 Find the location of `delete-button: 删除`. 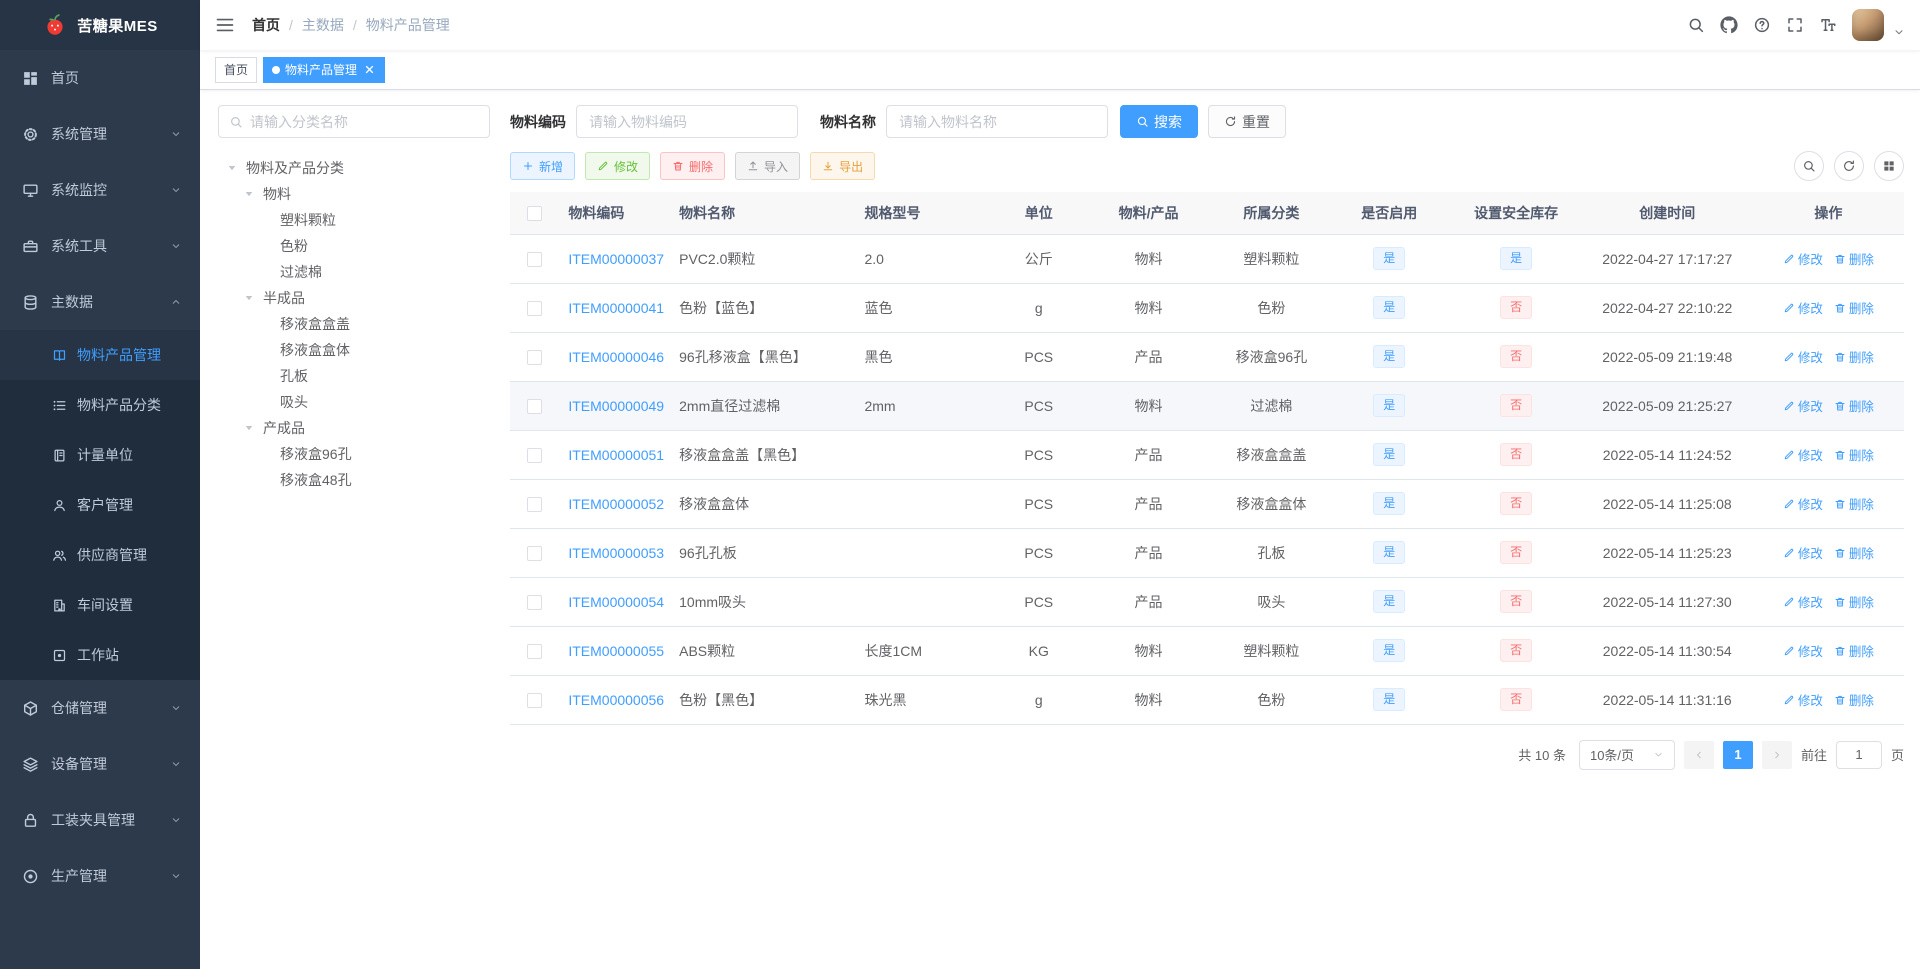

delete-button: 删除 is located at coordinates (693, 166).